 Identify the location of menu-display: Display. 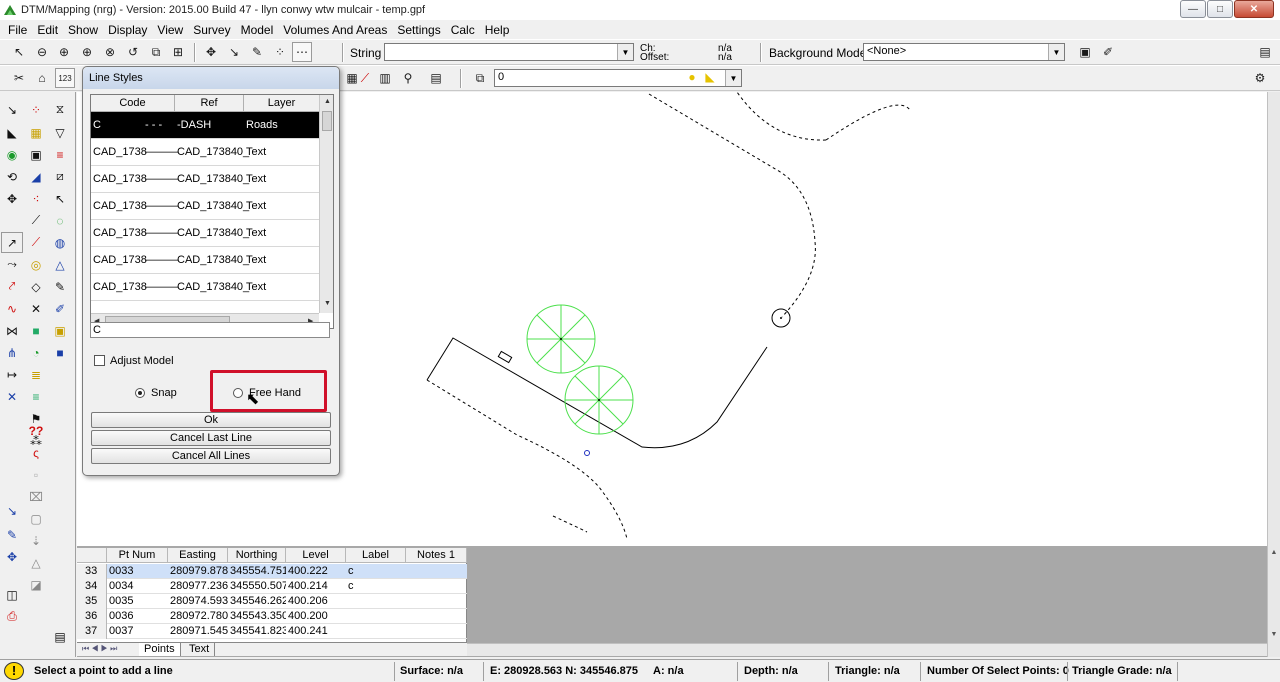
(127, 30).